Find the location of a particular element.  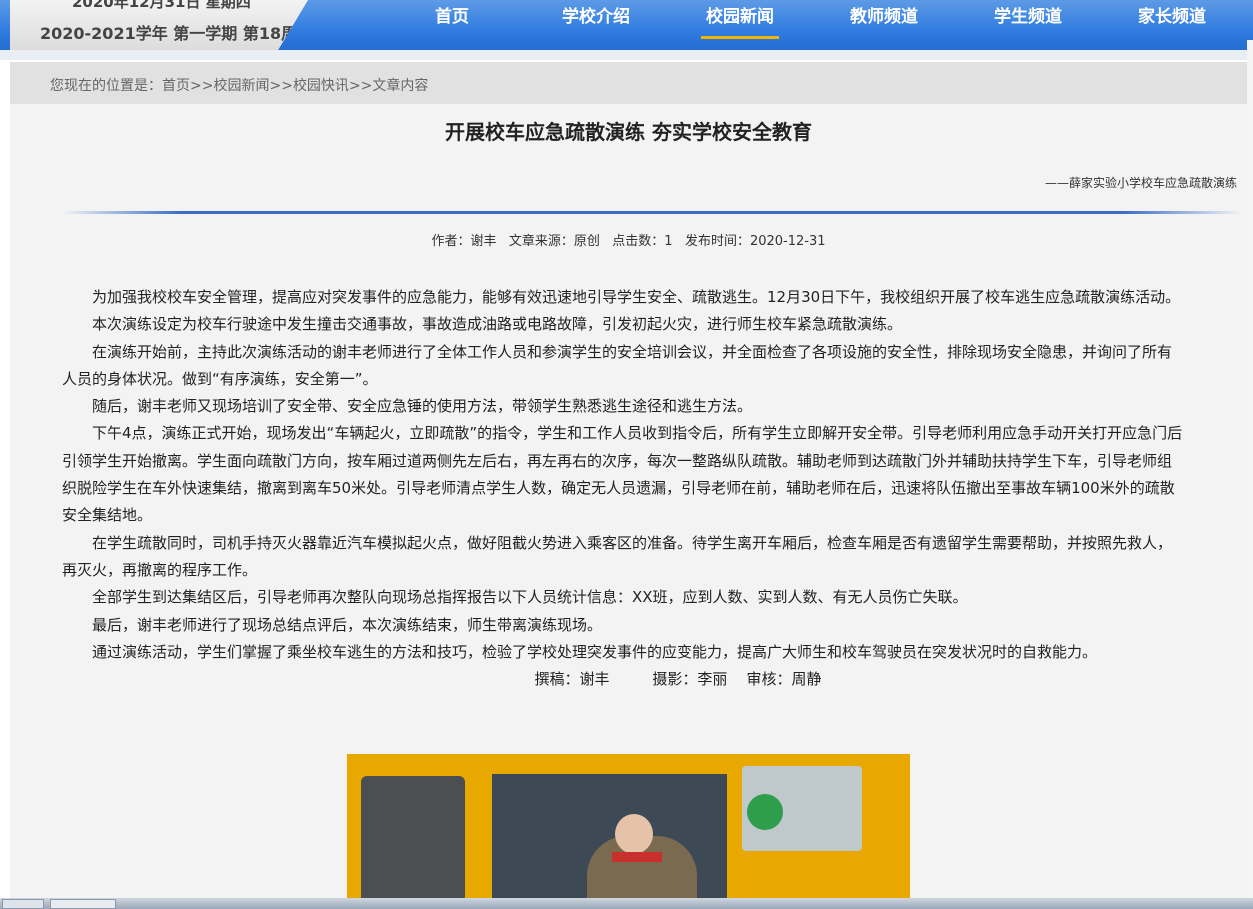

main-nav: 首页 学校介绍 校园新闻 教师频道 学生频道 家长频道 is located at coordinates (812, 25).